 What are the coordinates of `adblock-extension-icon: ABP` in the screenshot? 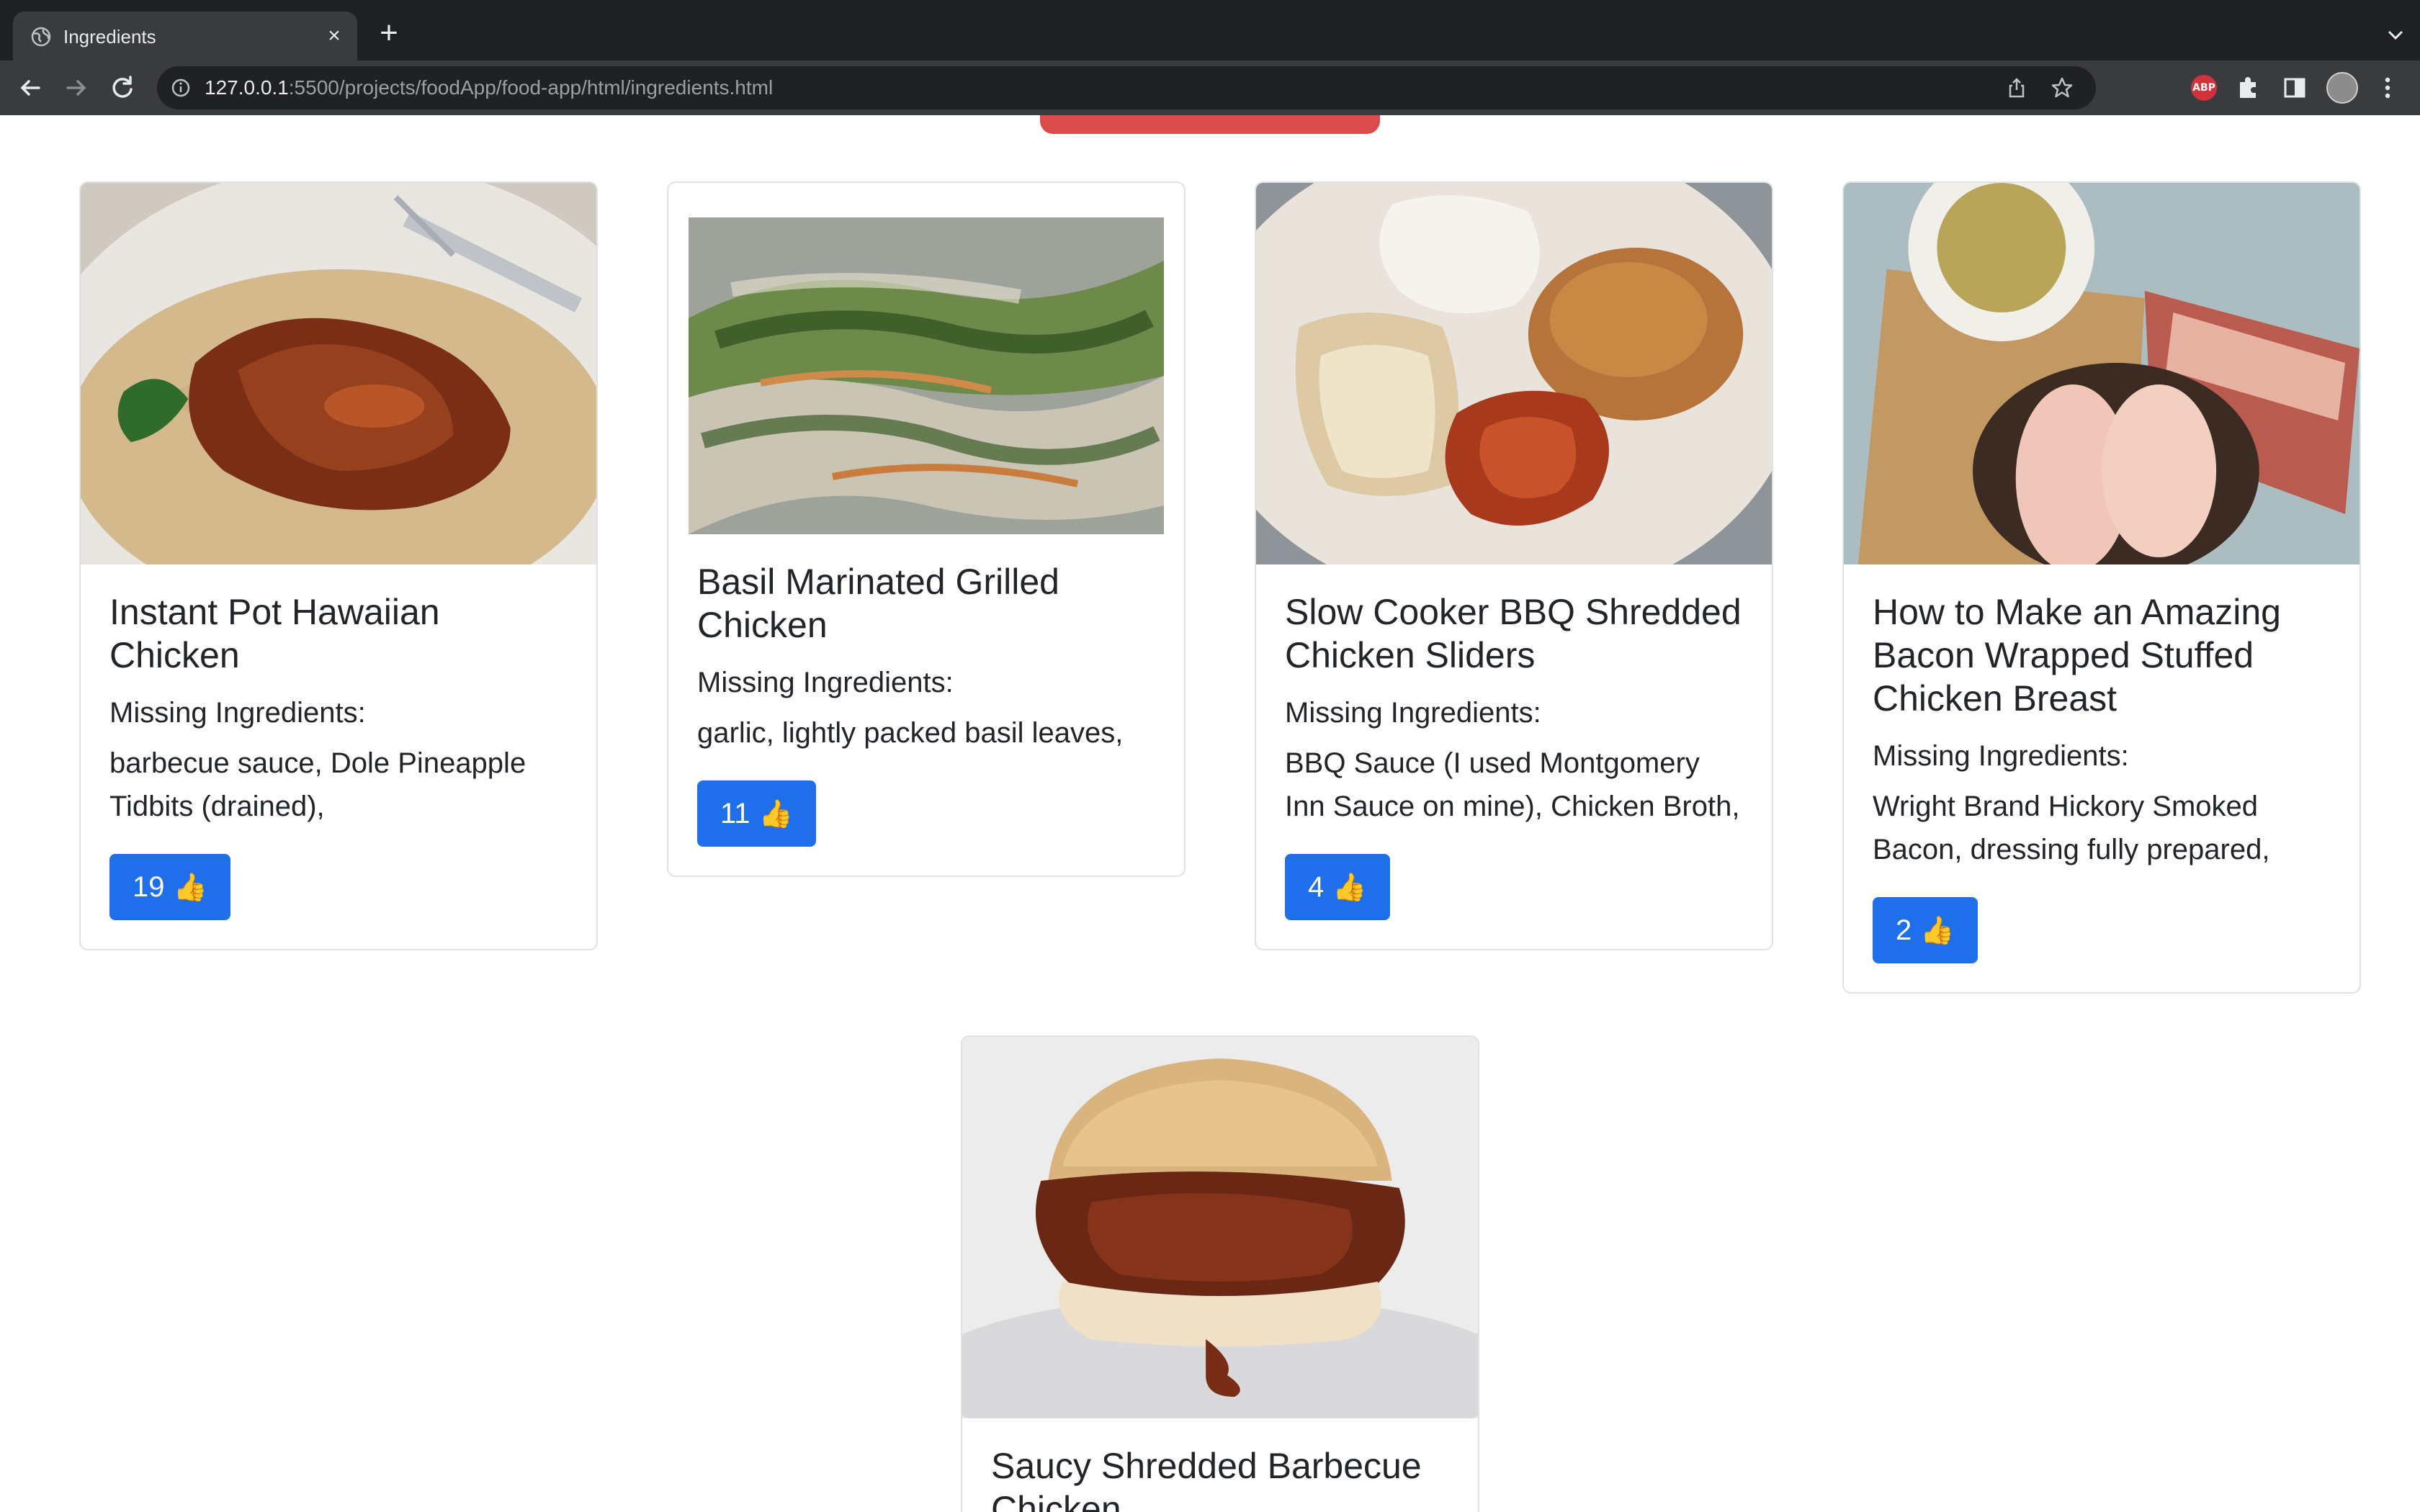 It's located at (2204, 87).